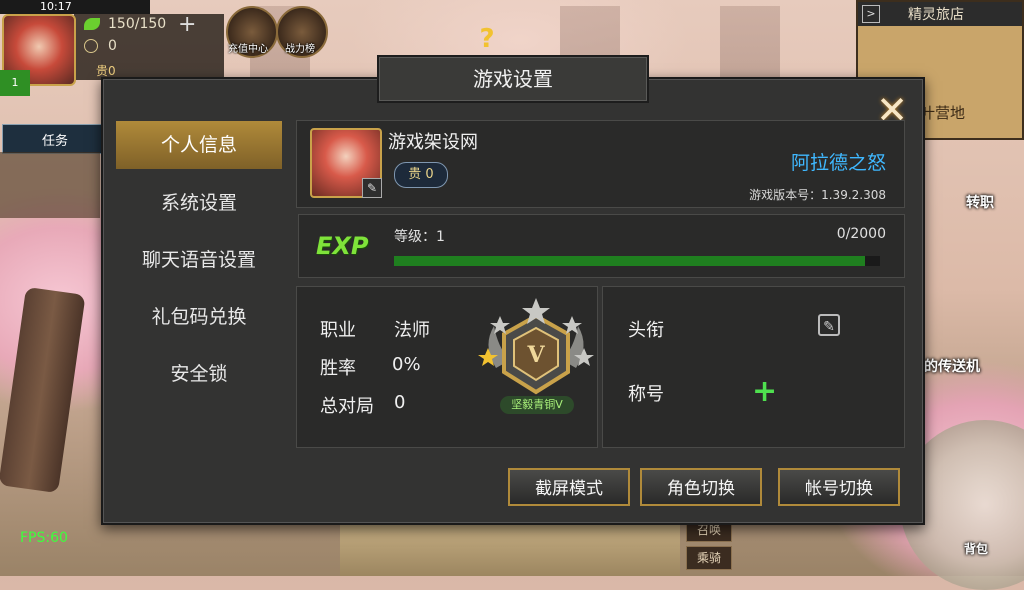 Image resolution: width=1024 pixels, height=590 pixels. Describe the element at coordinates (601, 246) in the screenshot. I see `exp-card` at that location.